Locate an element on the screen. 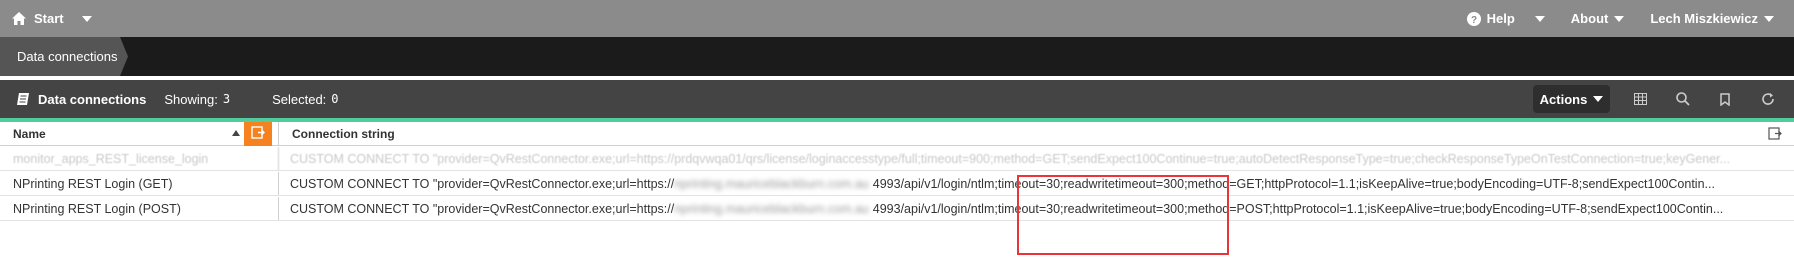  column-header-connection-string: Connection string is located at coordinates (337, 134).